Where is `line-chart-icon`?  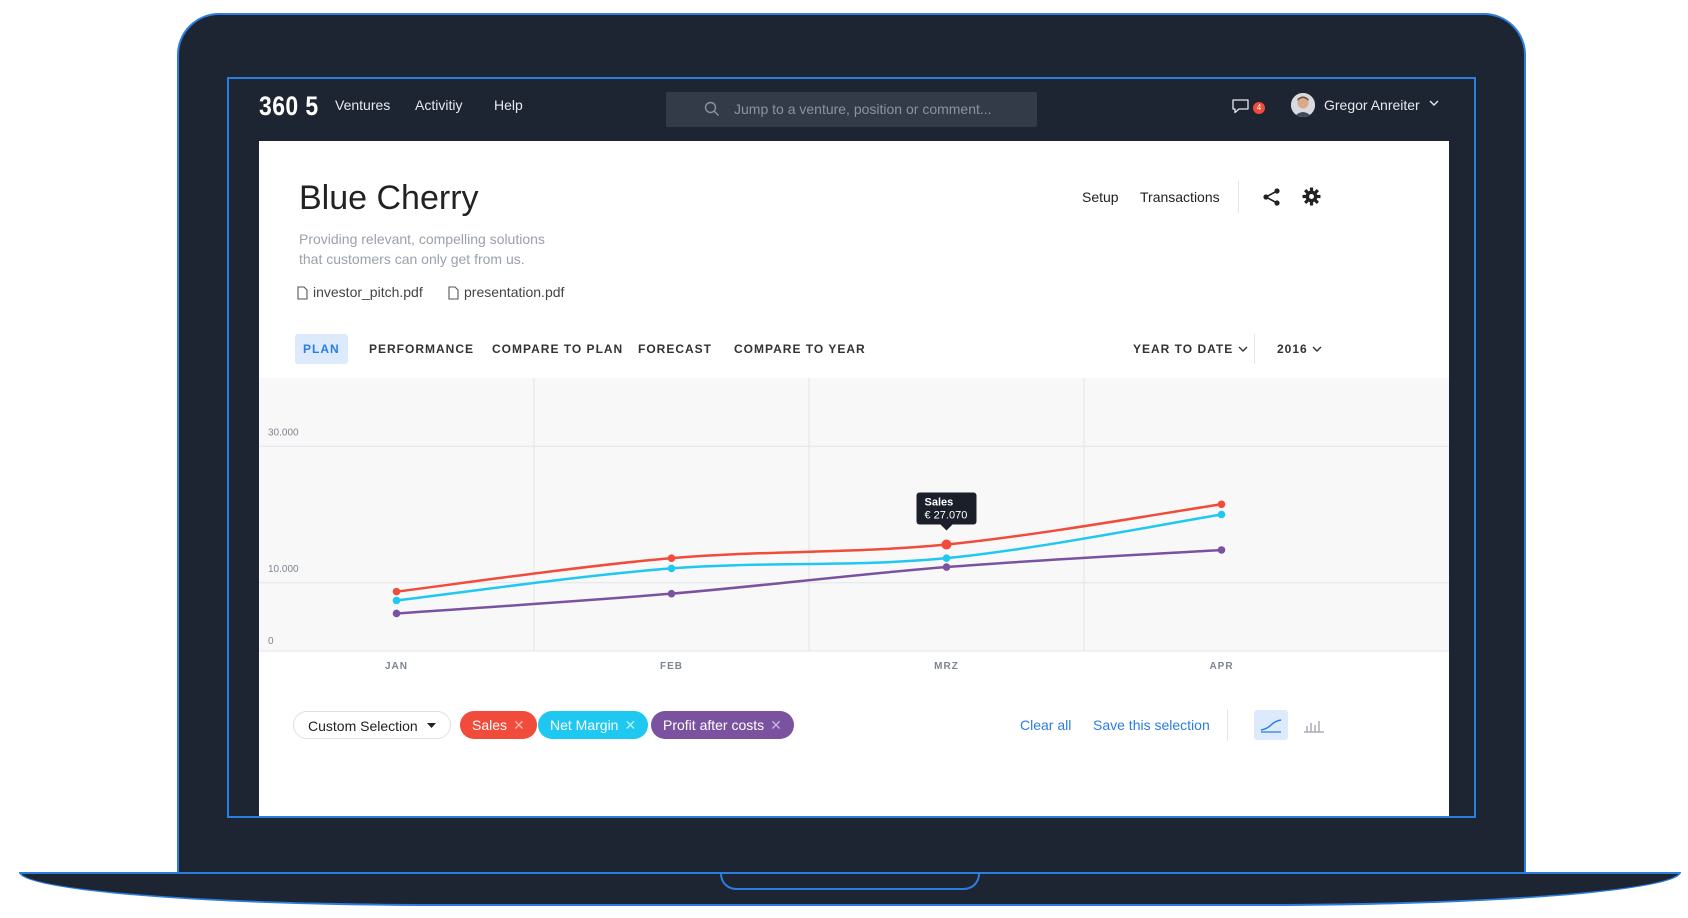
line-chart-icon is located at coordinates (1271, 726).